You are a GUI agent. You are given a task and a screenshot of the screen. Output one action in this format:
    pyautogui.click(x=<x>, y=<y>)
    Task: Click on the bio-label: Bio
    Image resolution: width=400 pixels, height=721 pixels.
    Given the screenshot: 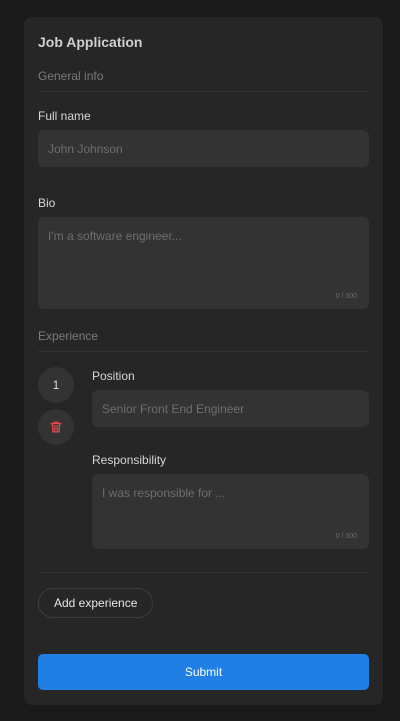 What is the action you would take?
    pyautogui.click(x=47, y=203)
    